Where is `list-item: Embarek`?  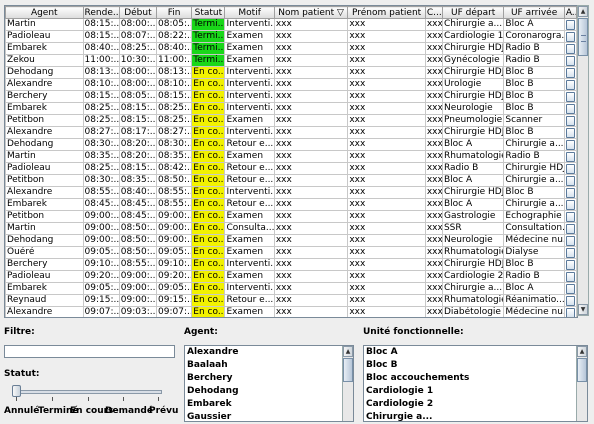 list-item: Embarek is located at coordinates (269, 404).